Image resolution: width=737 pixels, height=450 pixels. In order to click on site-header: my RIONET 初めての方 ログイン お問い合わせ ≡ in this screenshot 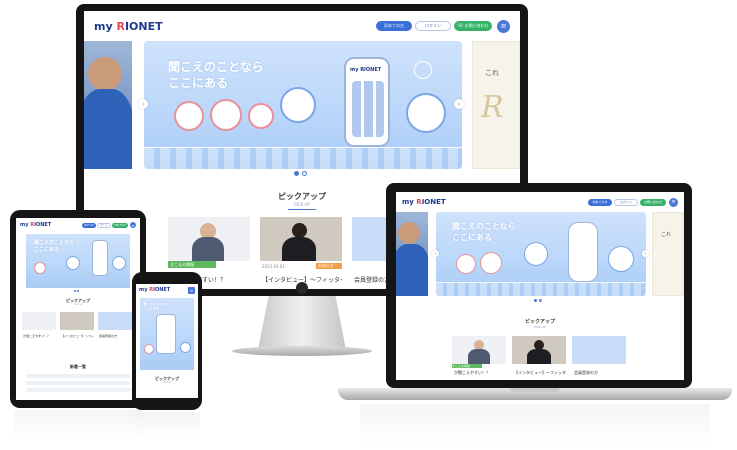, I will do `click(78, 225)`.